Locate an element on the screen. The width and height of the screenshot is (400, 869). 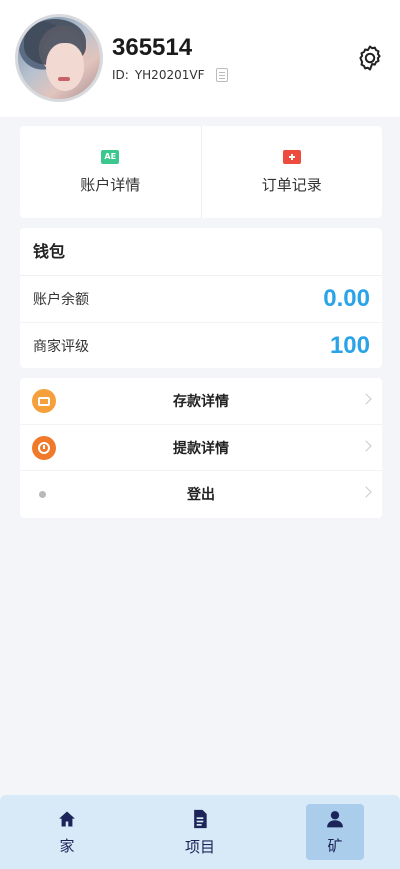
menu-item-label: 提款详情 is located at coordinates (201, 448).